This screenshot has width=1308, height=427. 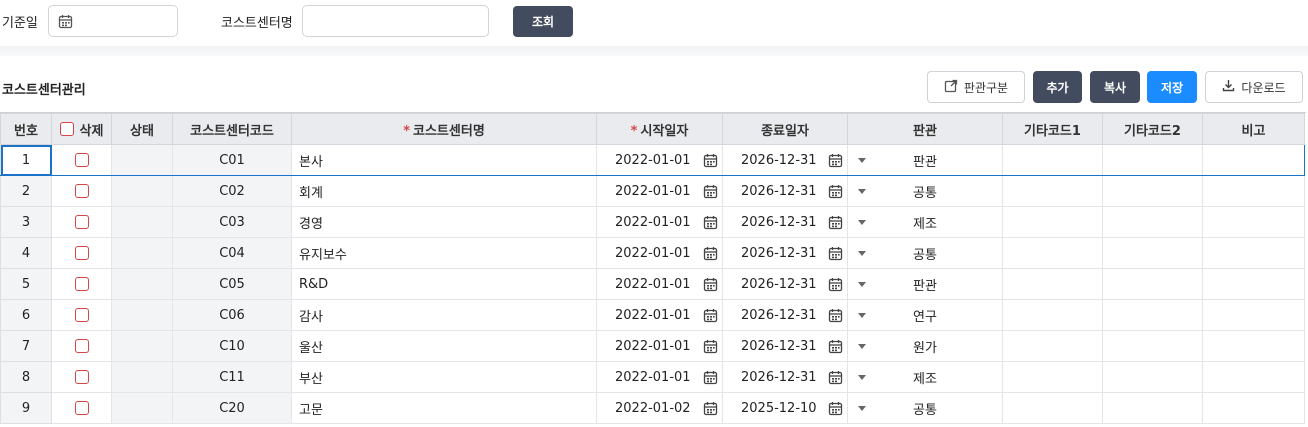 What do you see at coordinates (444, 284) in the screenshot?
I see `name-cell: R&D` at bounding box center [444, 284].